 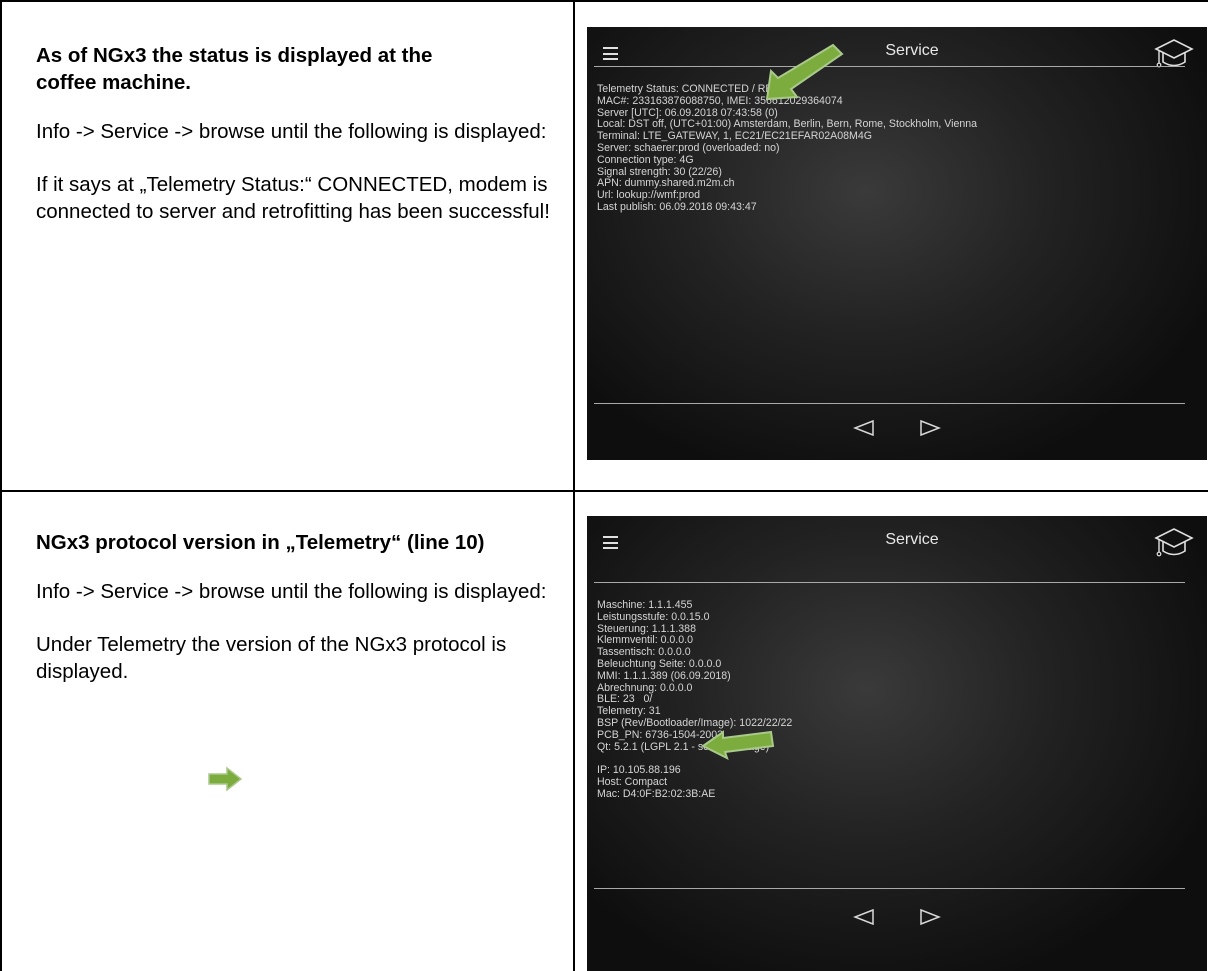 What do you see at coordinates (659, 663) in the screenshot?
I see `screen-line: Beleuchtung Seite: 0.0.0.0` at bounding box center [659, 663].